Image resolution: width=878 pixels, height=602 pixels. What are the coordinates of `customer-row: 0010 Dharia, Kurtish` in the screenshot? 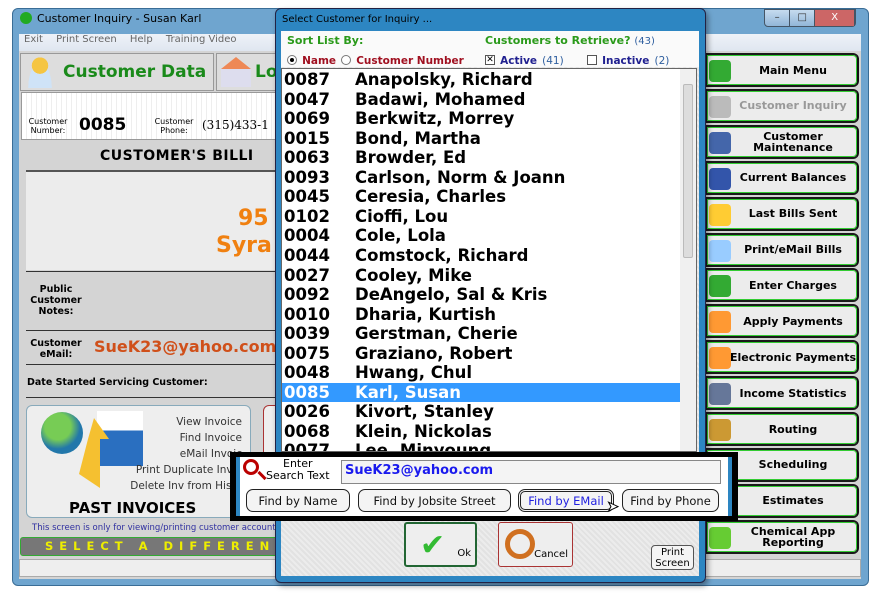 It's located at (481, 315).